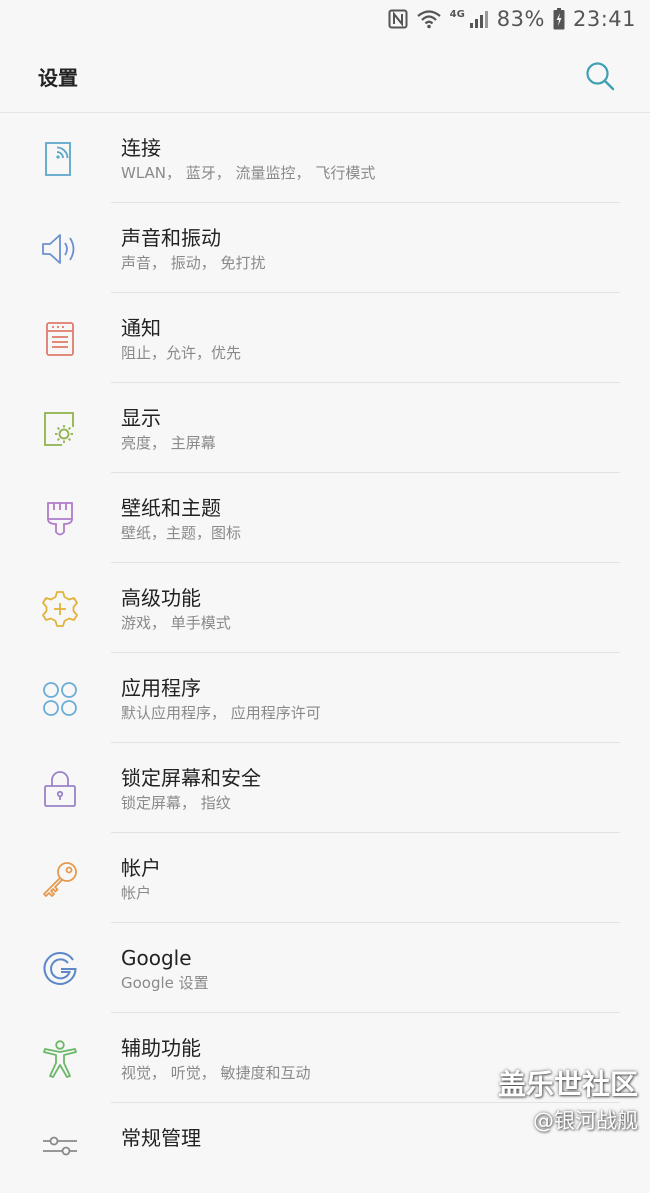  I want to click on item-label: 高级功能, so click(161, 598).